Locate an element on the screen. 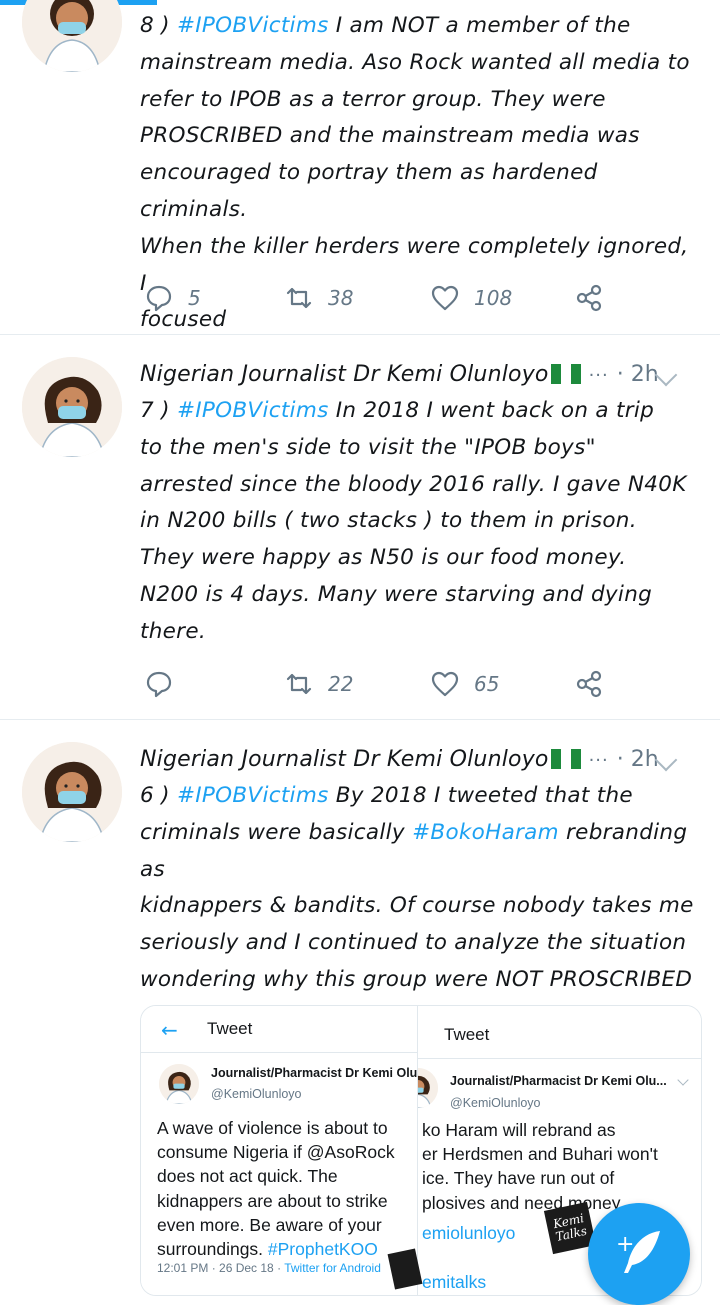 Image resolution: width=720 pixels, height=1305 pixels. tweet-actions: 22 65 is located at coordinates (430, 684).